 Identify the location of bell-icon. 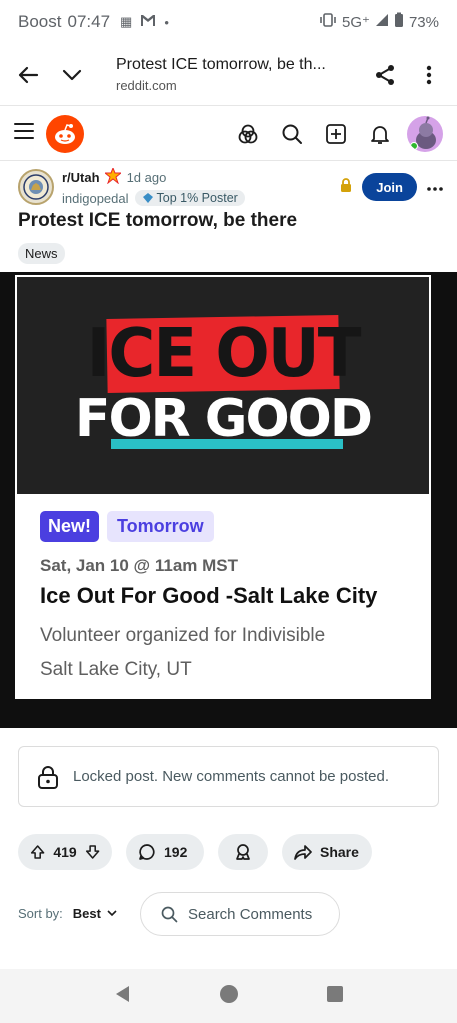
(380, 134).